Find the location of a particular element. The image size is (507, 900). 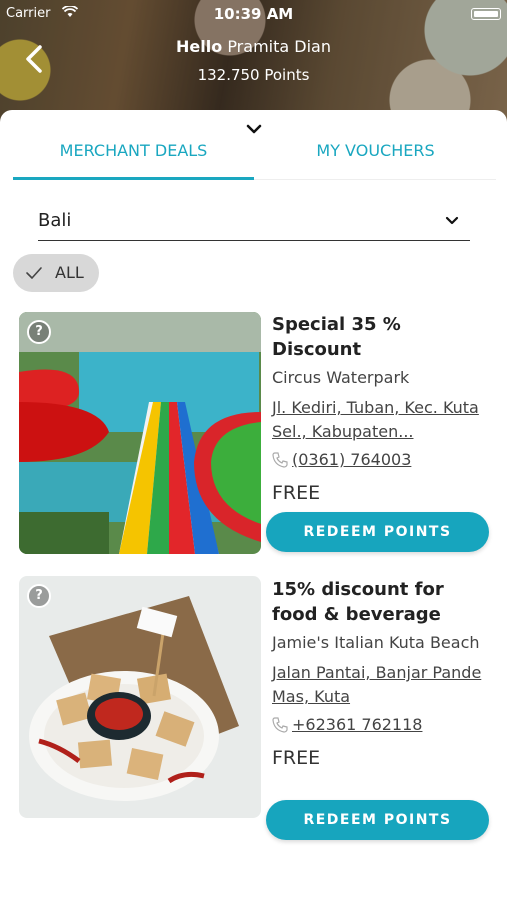

tab-bar: MERCHANT DEALS MY VOUCHERS is located at coordinates (254, 160).